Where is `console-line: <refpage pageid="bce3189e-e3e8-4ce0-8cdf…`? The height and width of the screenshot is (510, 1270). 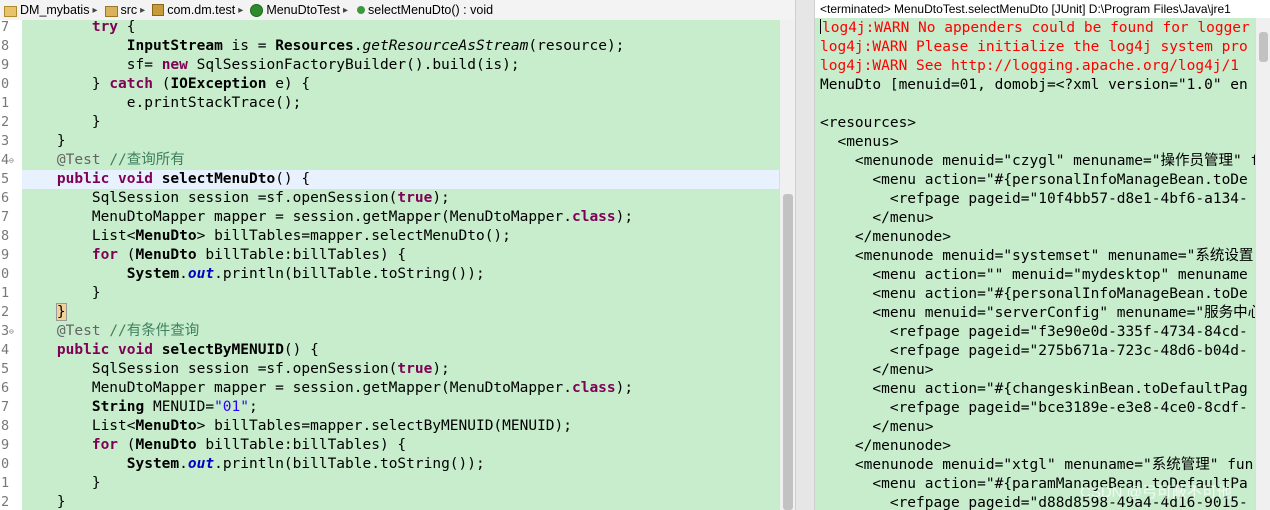 console-line: <refpage pageid="bce3189e-e3e8-4ce0-8cdf… is located at coordinates (1034, 408).